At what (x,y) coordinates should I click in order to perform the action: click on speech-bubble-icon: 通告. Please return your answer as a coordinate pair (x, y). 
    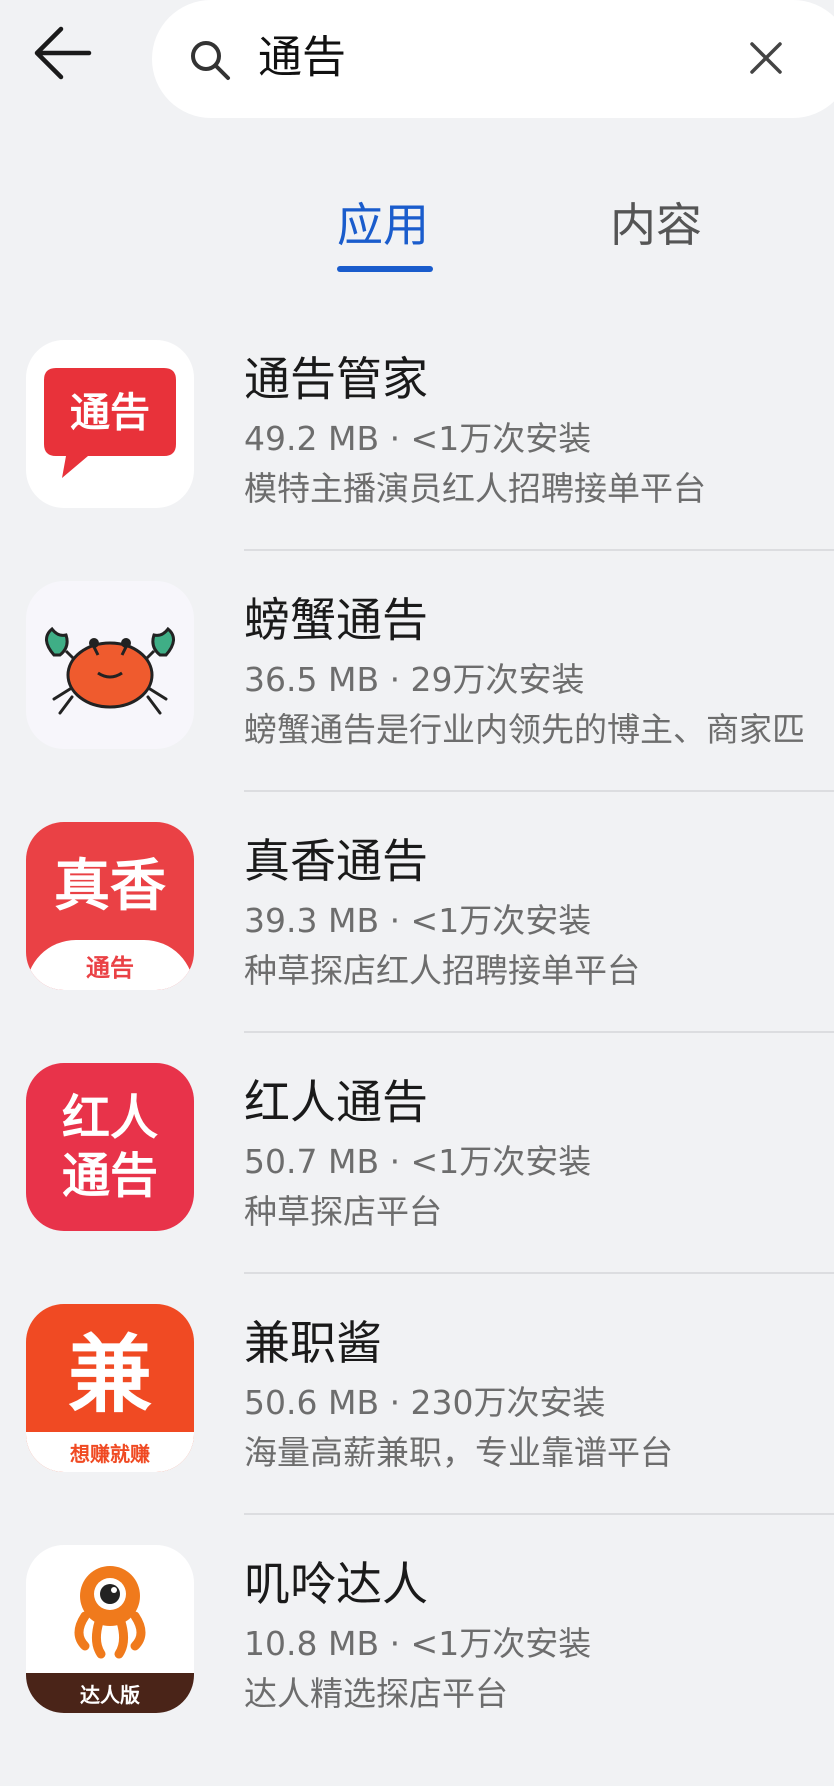
    Looking at the image, I should click on (110, 423).